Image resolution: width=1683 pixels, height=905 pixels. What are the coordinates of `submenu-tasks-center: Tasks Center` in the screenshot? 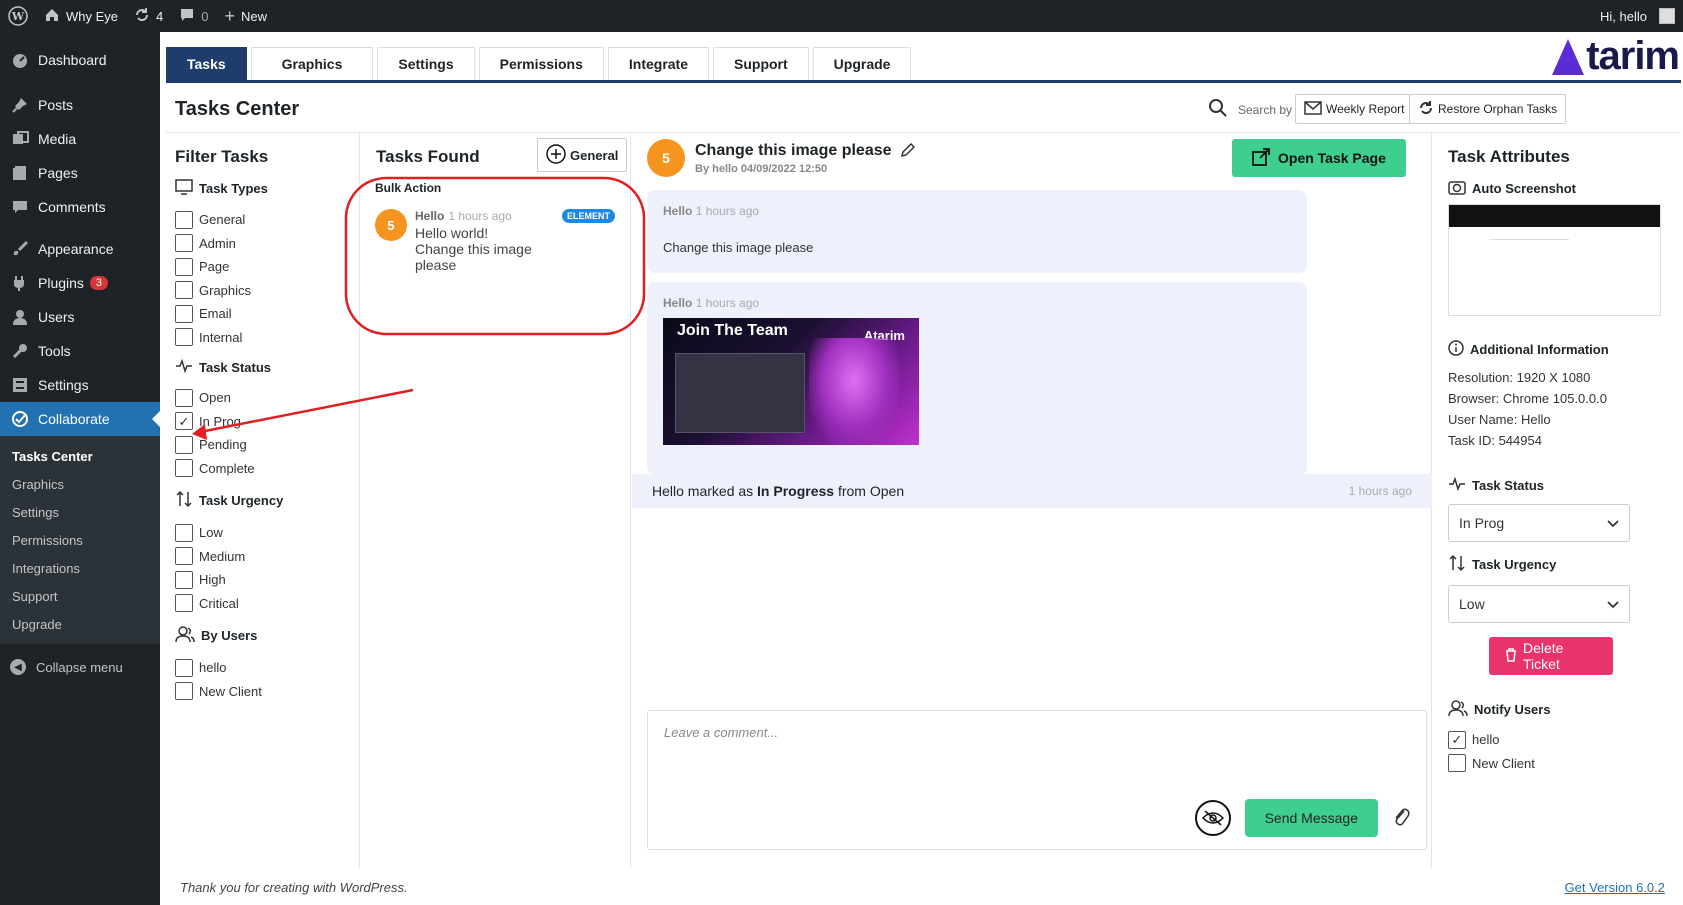 It's located at (80, 456).